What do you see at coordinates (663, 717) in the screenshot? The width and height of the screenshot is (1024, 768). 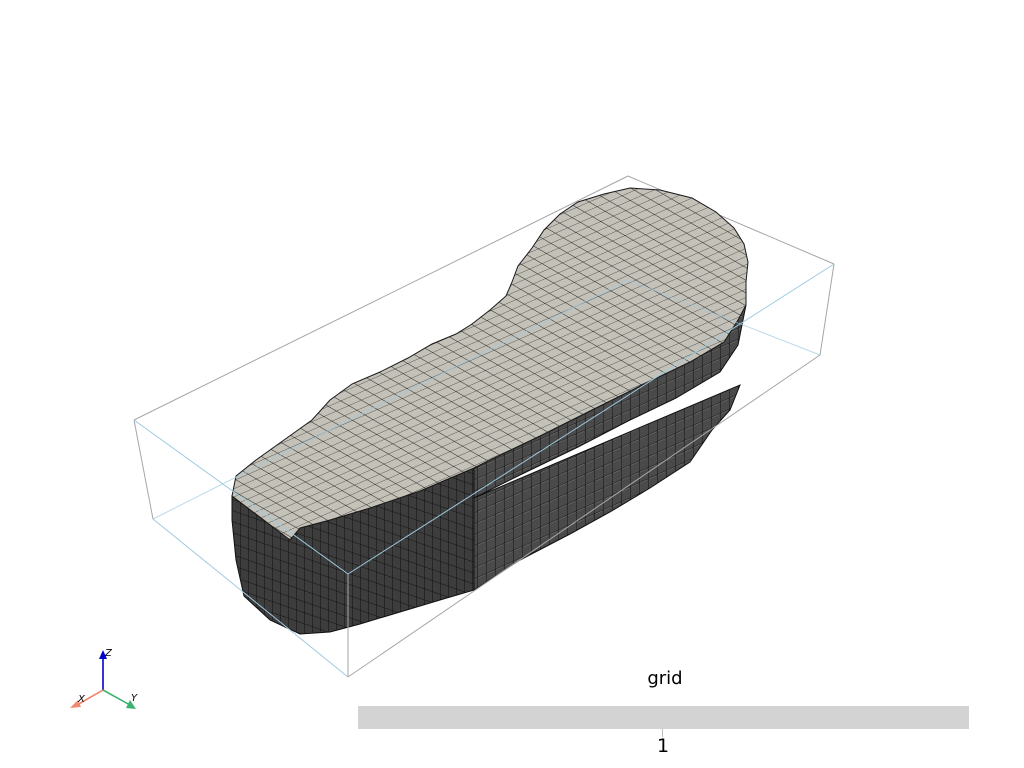 I see `scalar-bar` at bounding box center [663, 717].